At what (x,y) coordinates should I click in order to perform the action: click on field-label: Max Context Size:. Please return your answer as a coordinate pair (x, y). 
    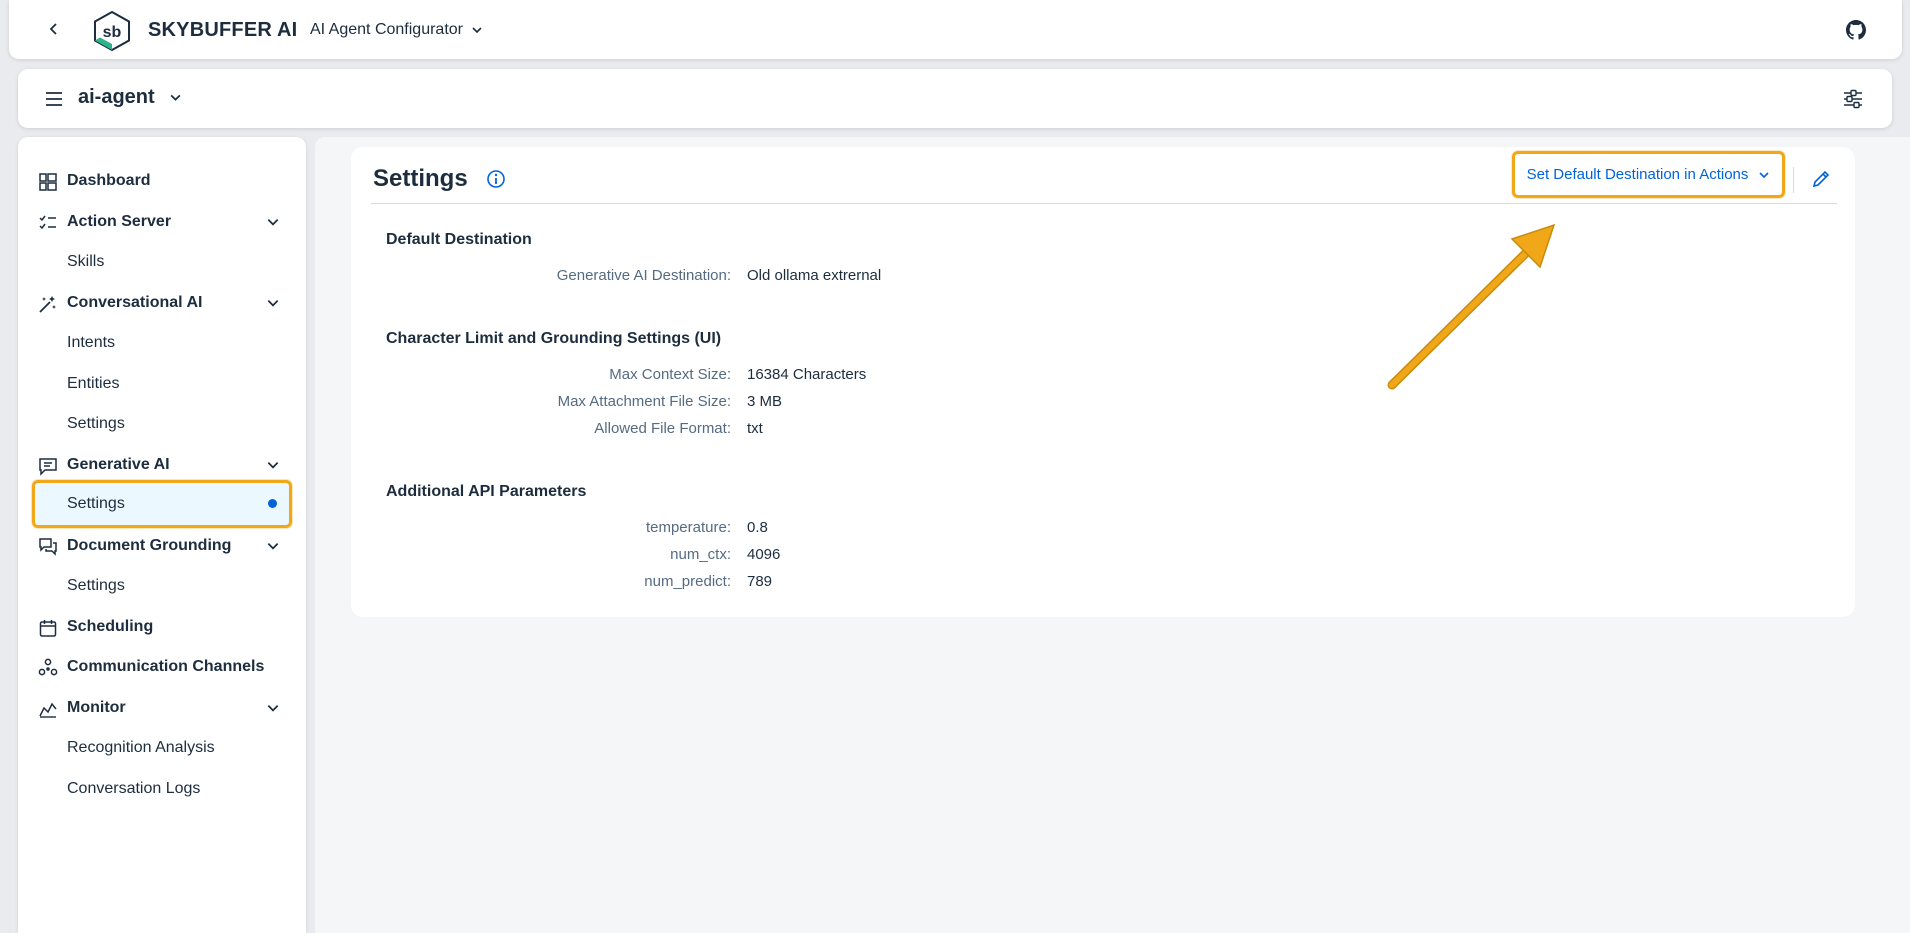
    Looking at the image, I should click on (670, 374).